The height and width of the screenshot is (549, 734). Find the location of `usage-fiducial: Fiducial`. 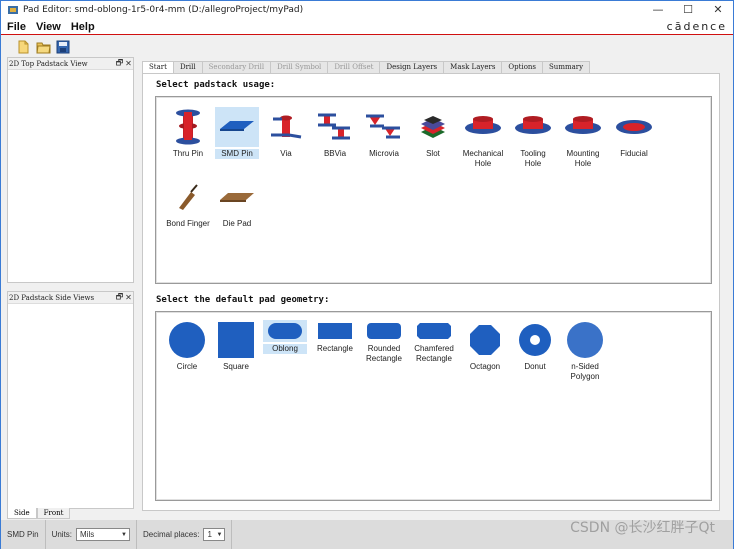

usage-fiducial: Fiducial is located at coordinates (634, 133).